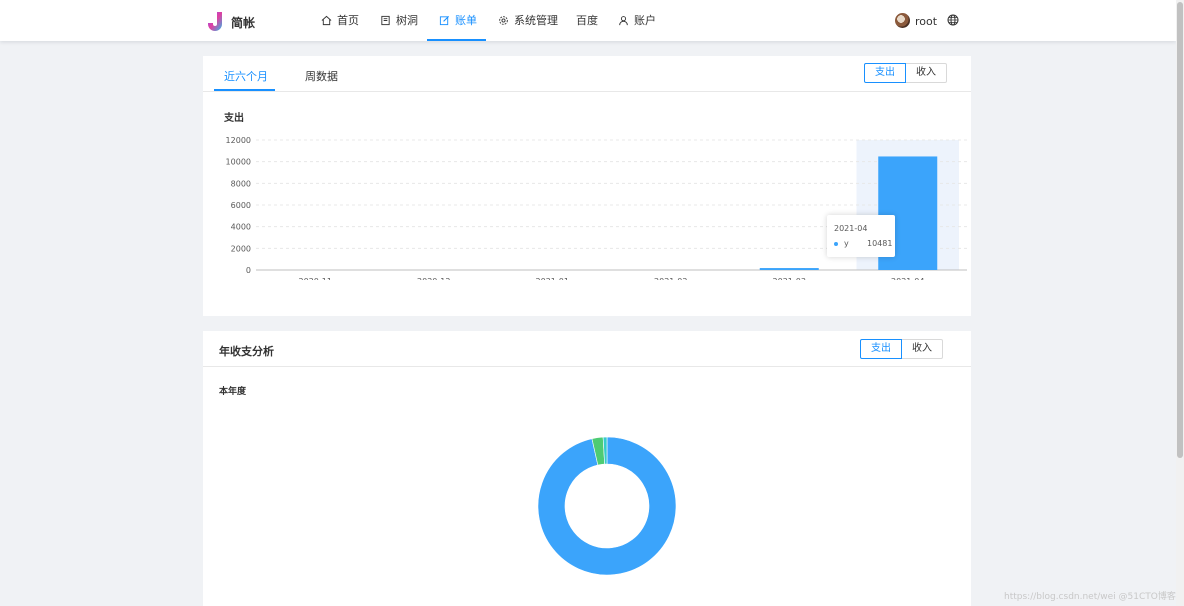 Image resolution: width=1184 pixels, height=606 pixels. Describe the element at coordinates (926, 21) in the screenshot. I see `username: root` at that location.